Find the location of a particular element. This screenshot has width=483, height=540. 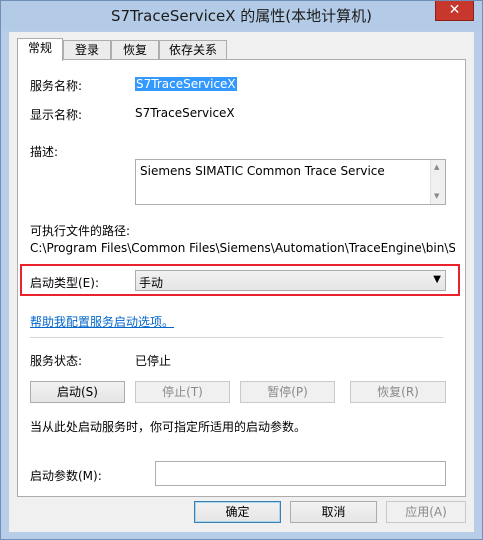

display-name-value: S7TraceServiceX is located at coordinates (185, 113).